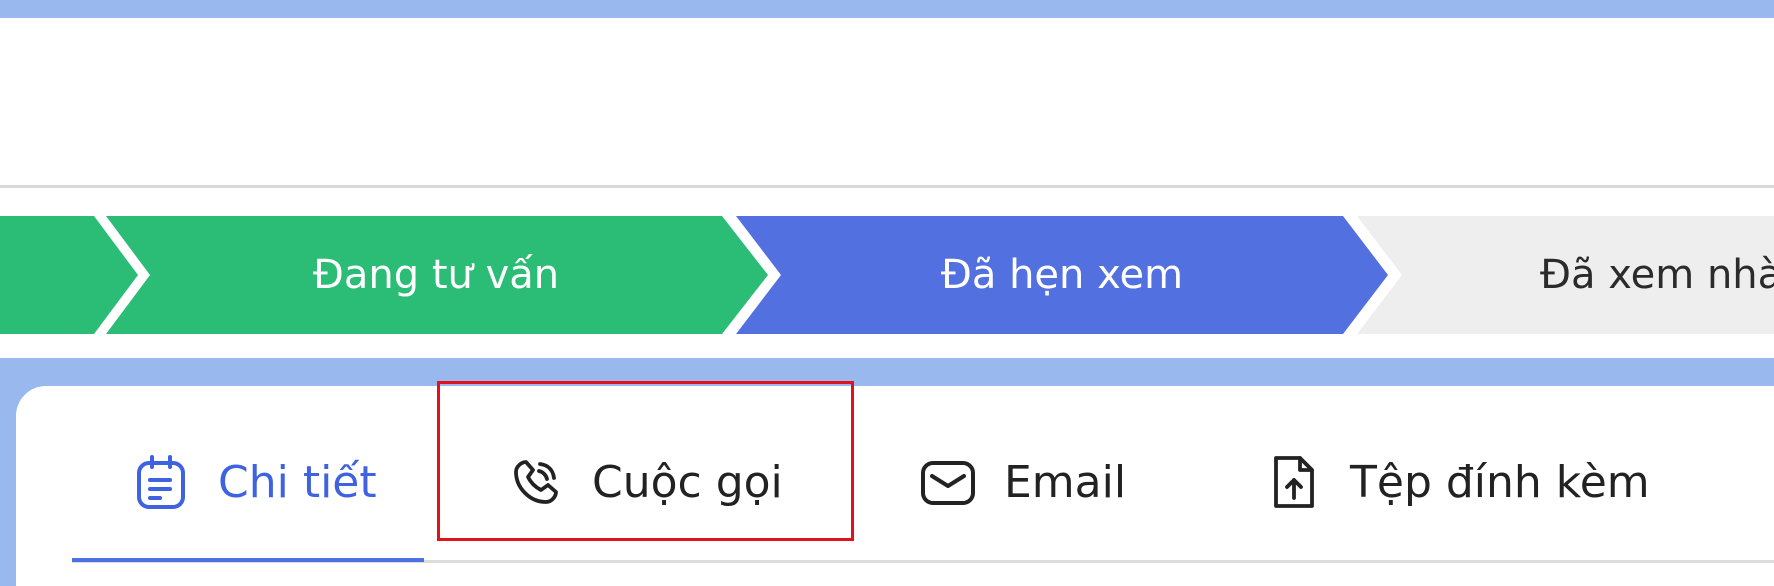 Image resolution: width=1774 pixels, height=586 pixels. What do you see at coordinates (887, 9) in the screenshot?
I see `top-accent-bar` at bounding box center [887, 9].